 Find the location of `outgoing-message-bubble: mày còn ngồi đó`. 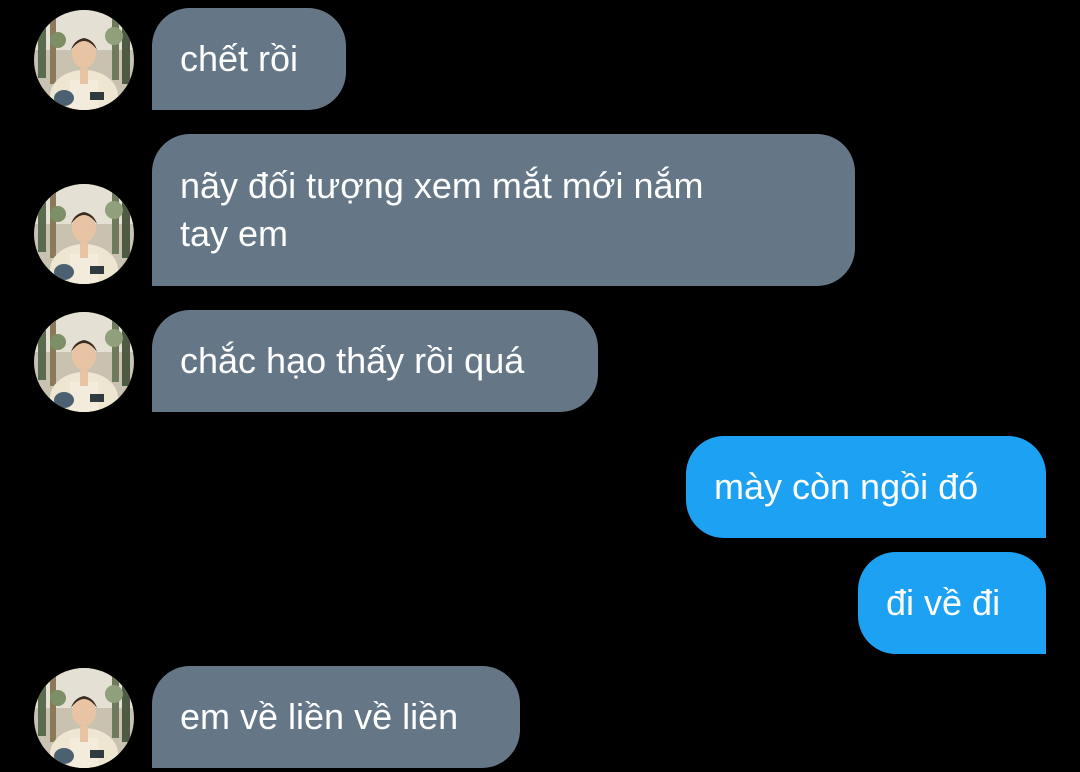

outgoing-message-bubble: mày còn ngồi đó is located at coordinates (866, 487).